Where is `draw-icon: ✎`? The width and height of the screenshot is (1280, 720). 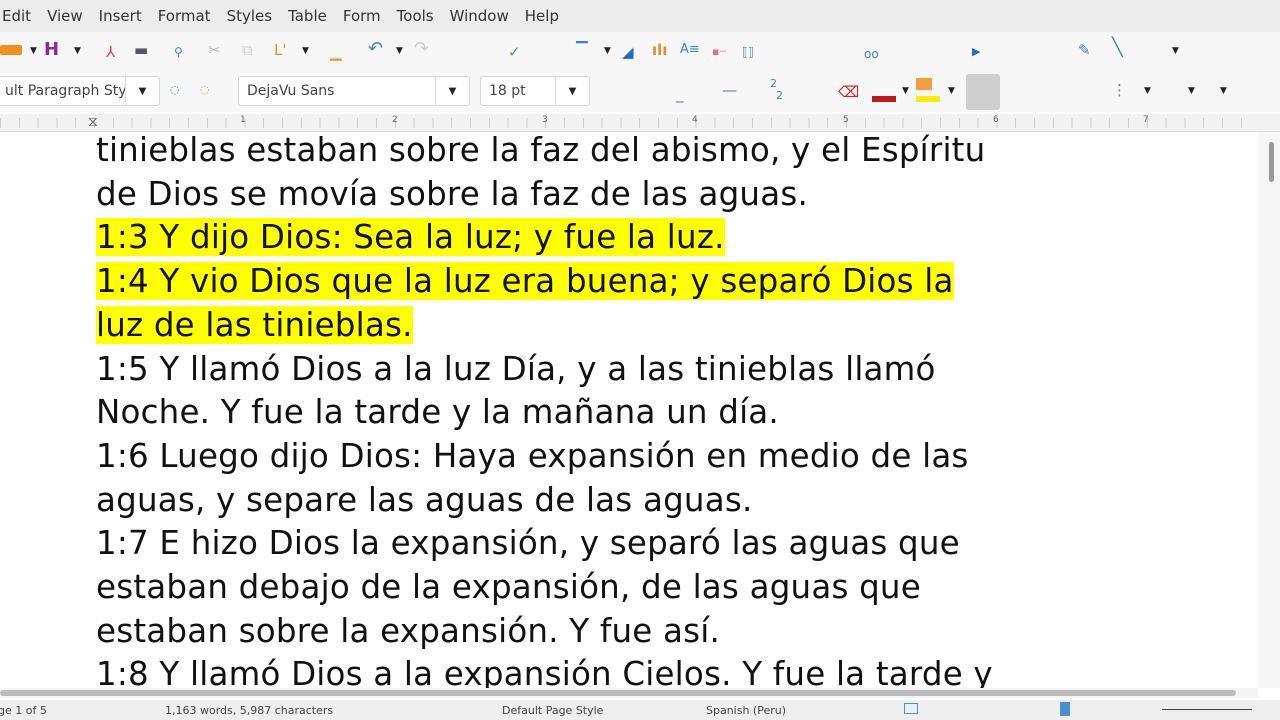
draw-icon: ✎ is located at coordinates (1084, 50).